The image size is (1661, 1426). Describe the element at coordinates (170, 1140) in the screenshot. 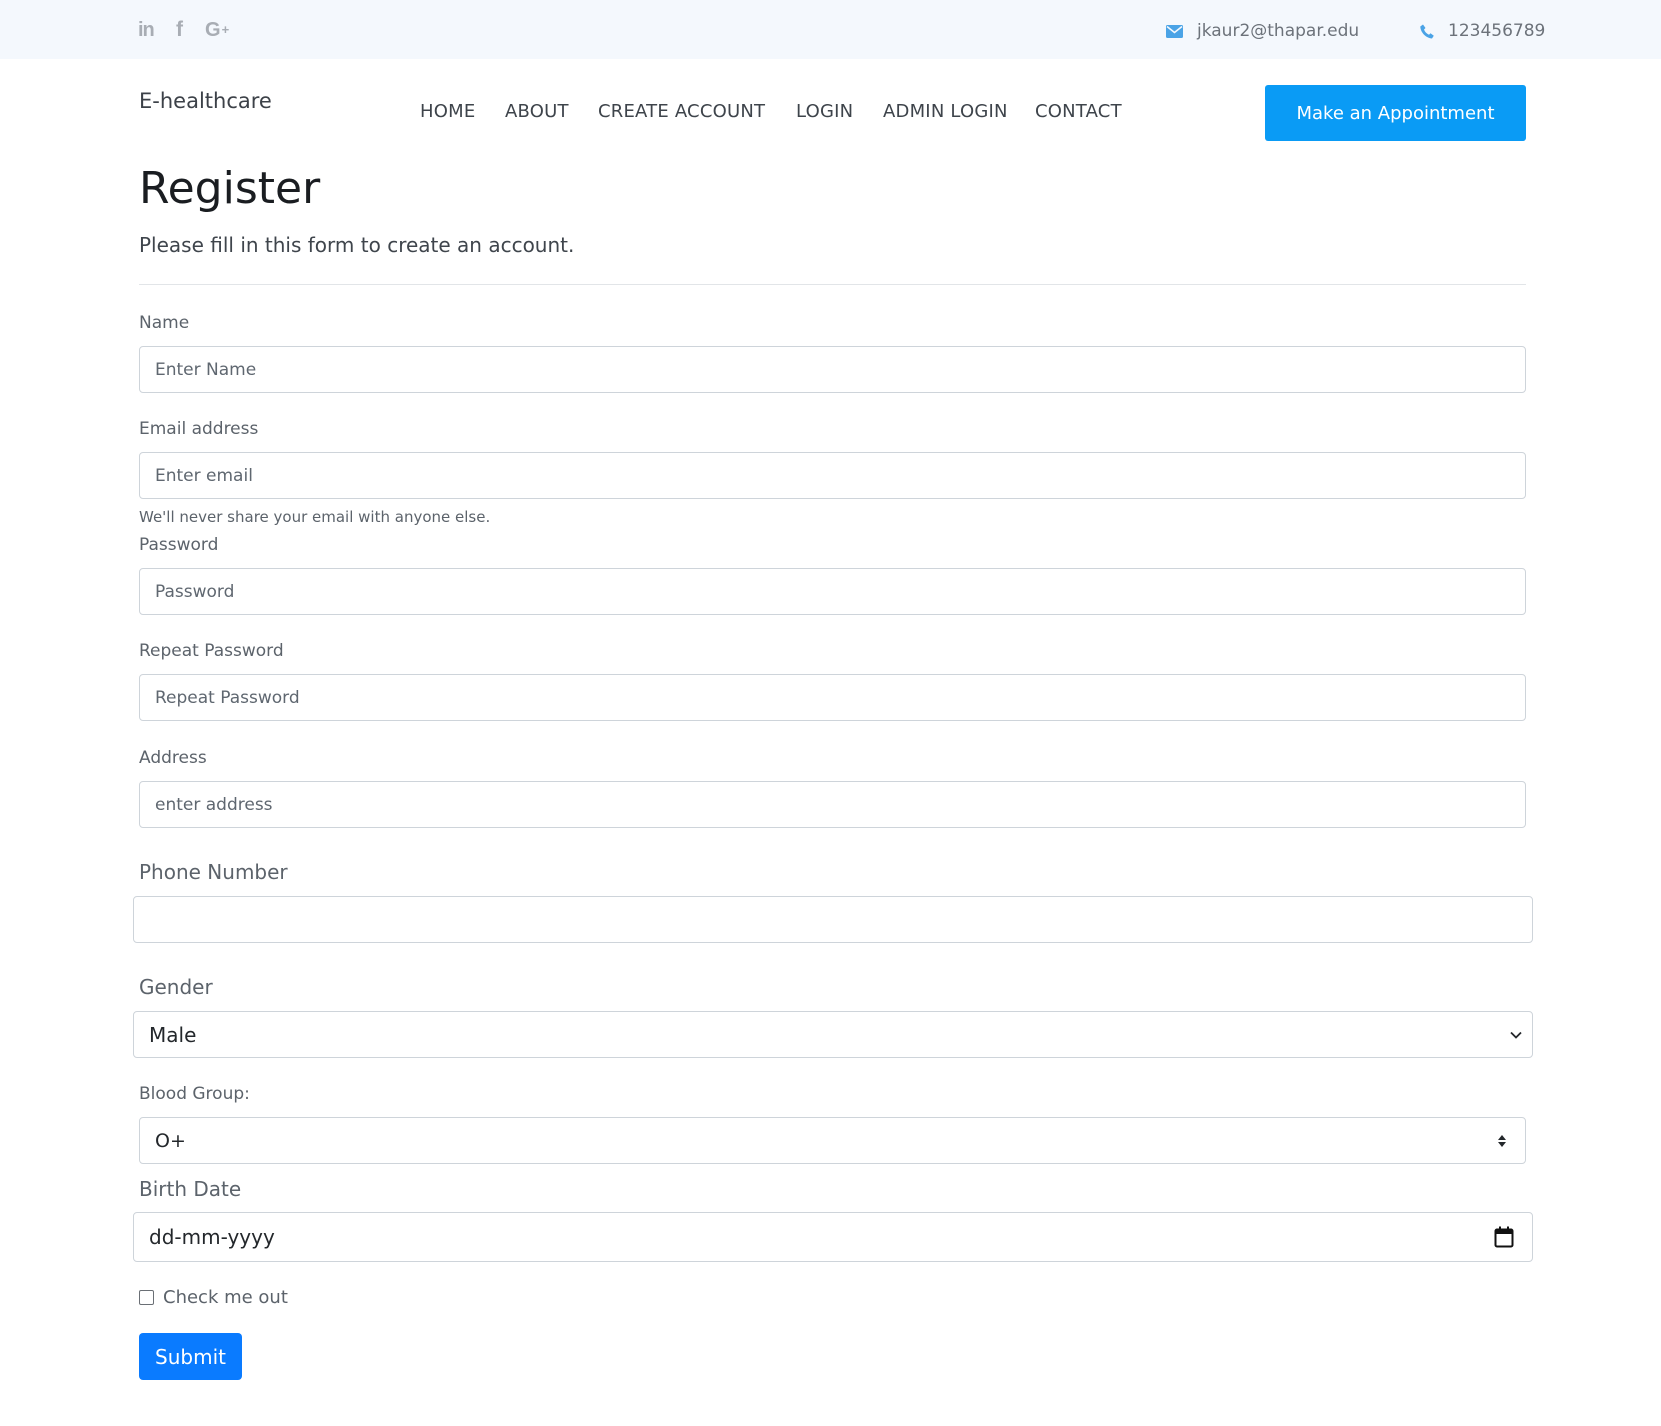

I see `blood-group-selected: O+` at that location.